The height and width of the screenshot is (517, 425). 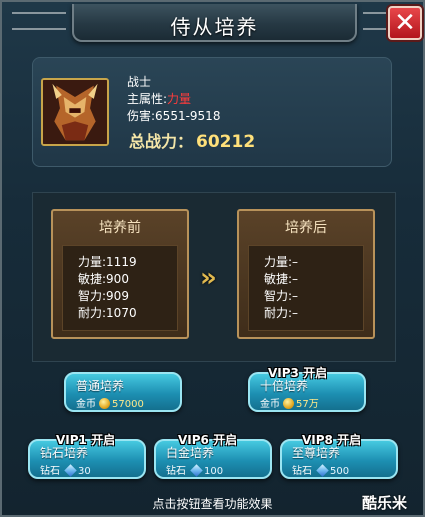 What do you see at coordinates (39, 21) in the screenshot?
I see `title-decoration-left` at bounding box center [39, 21].